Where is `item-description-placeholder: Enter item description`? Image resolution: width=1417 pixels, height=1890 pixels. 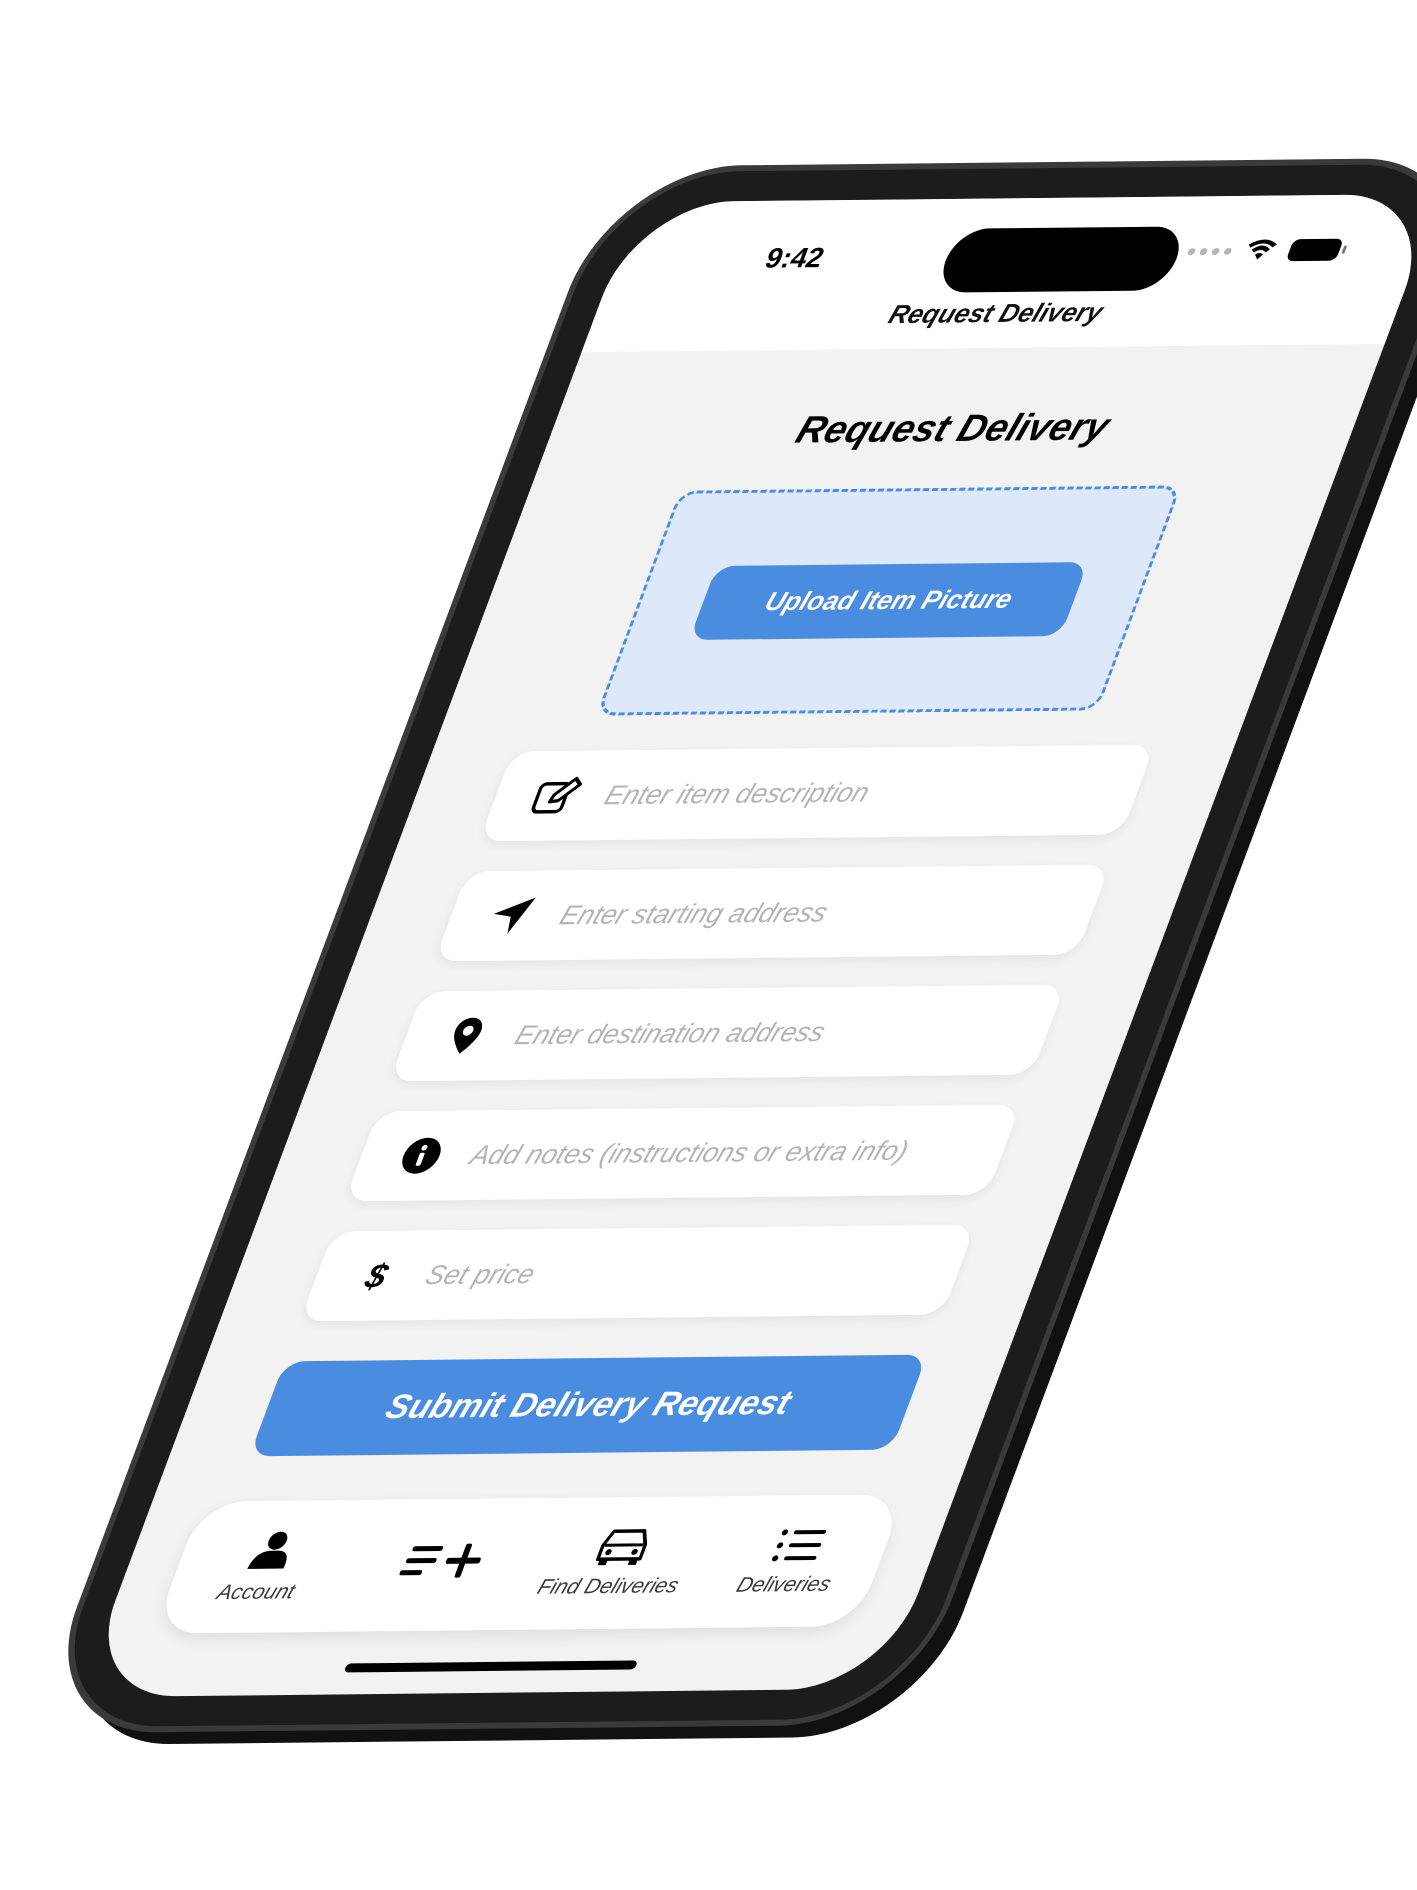 item-description-placeholder: Enter item description is located at coordinates (737, 793).